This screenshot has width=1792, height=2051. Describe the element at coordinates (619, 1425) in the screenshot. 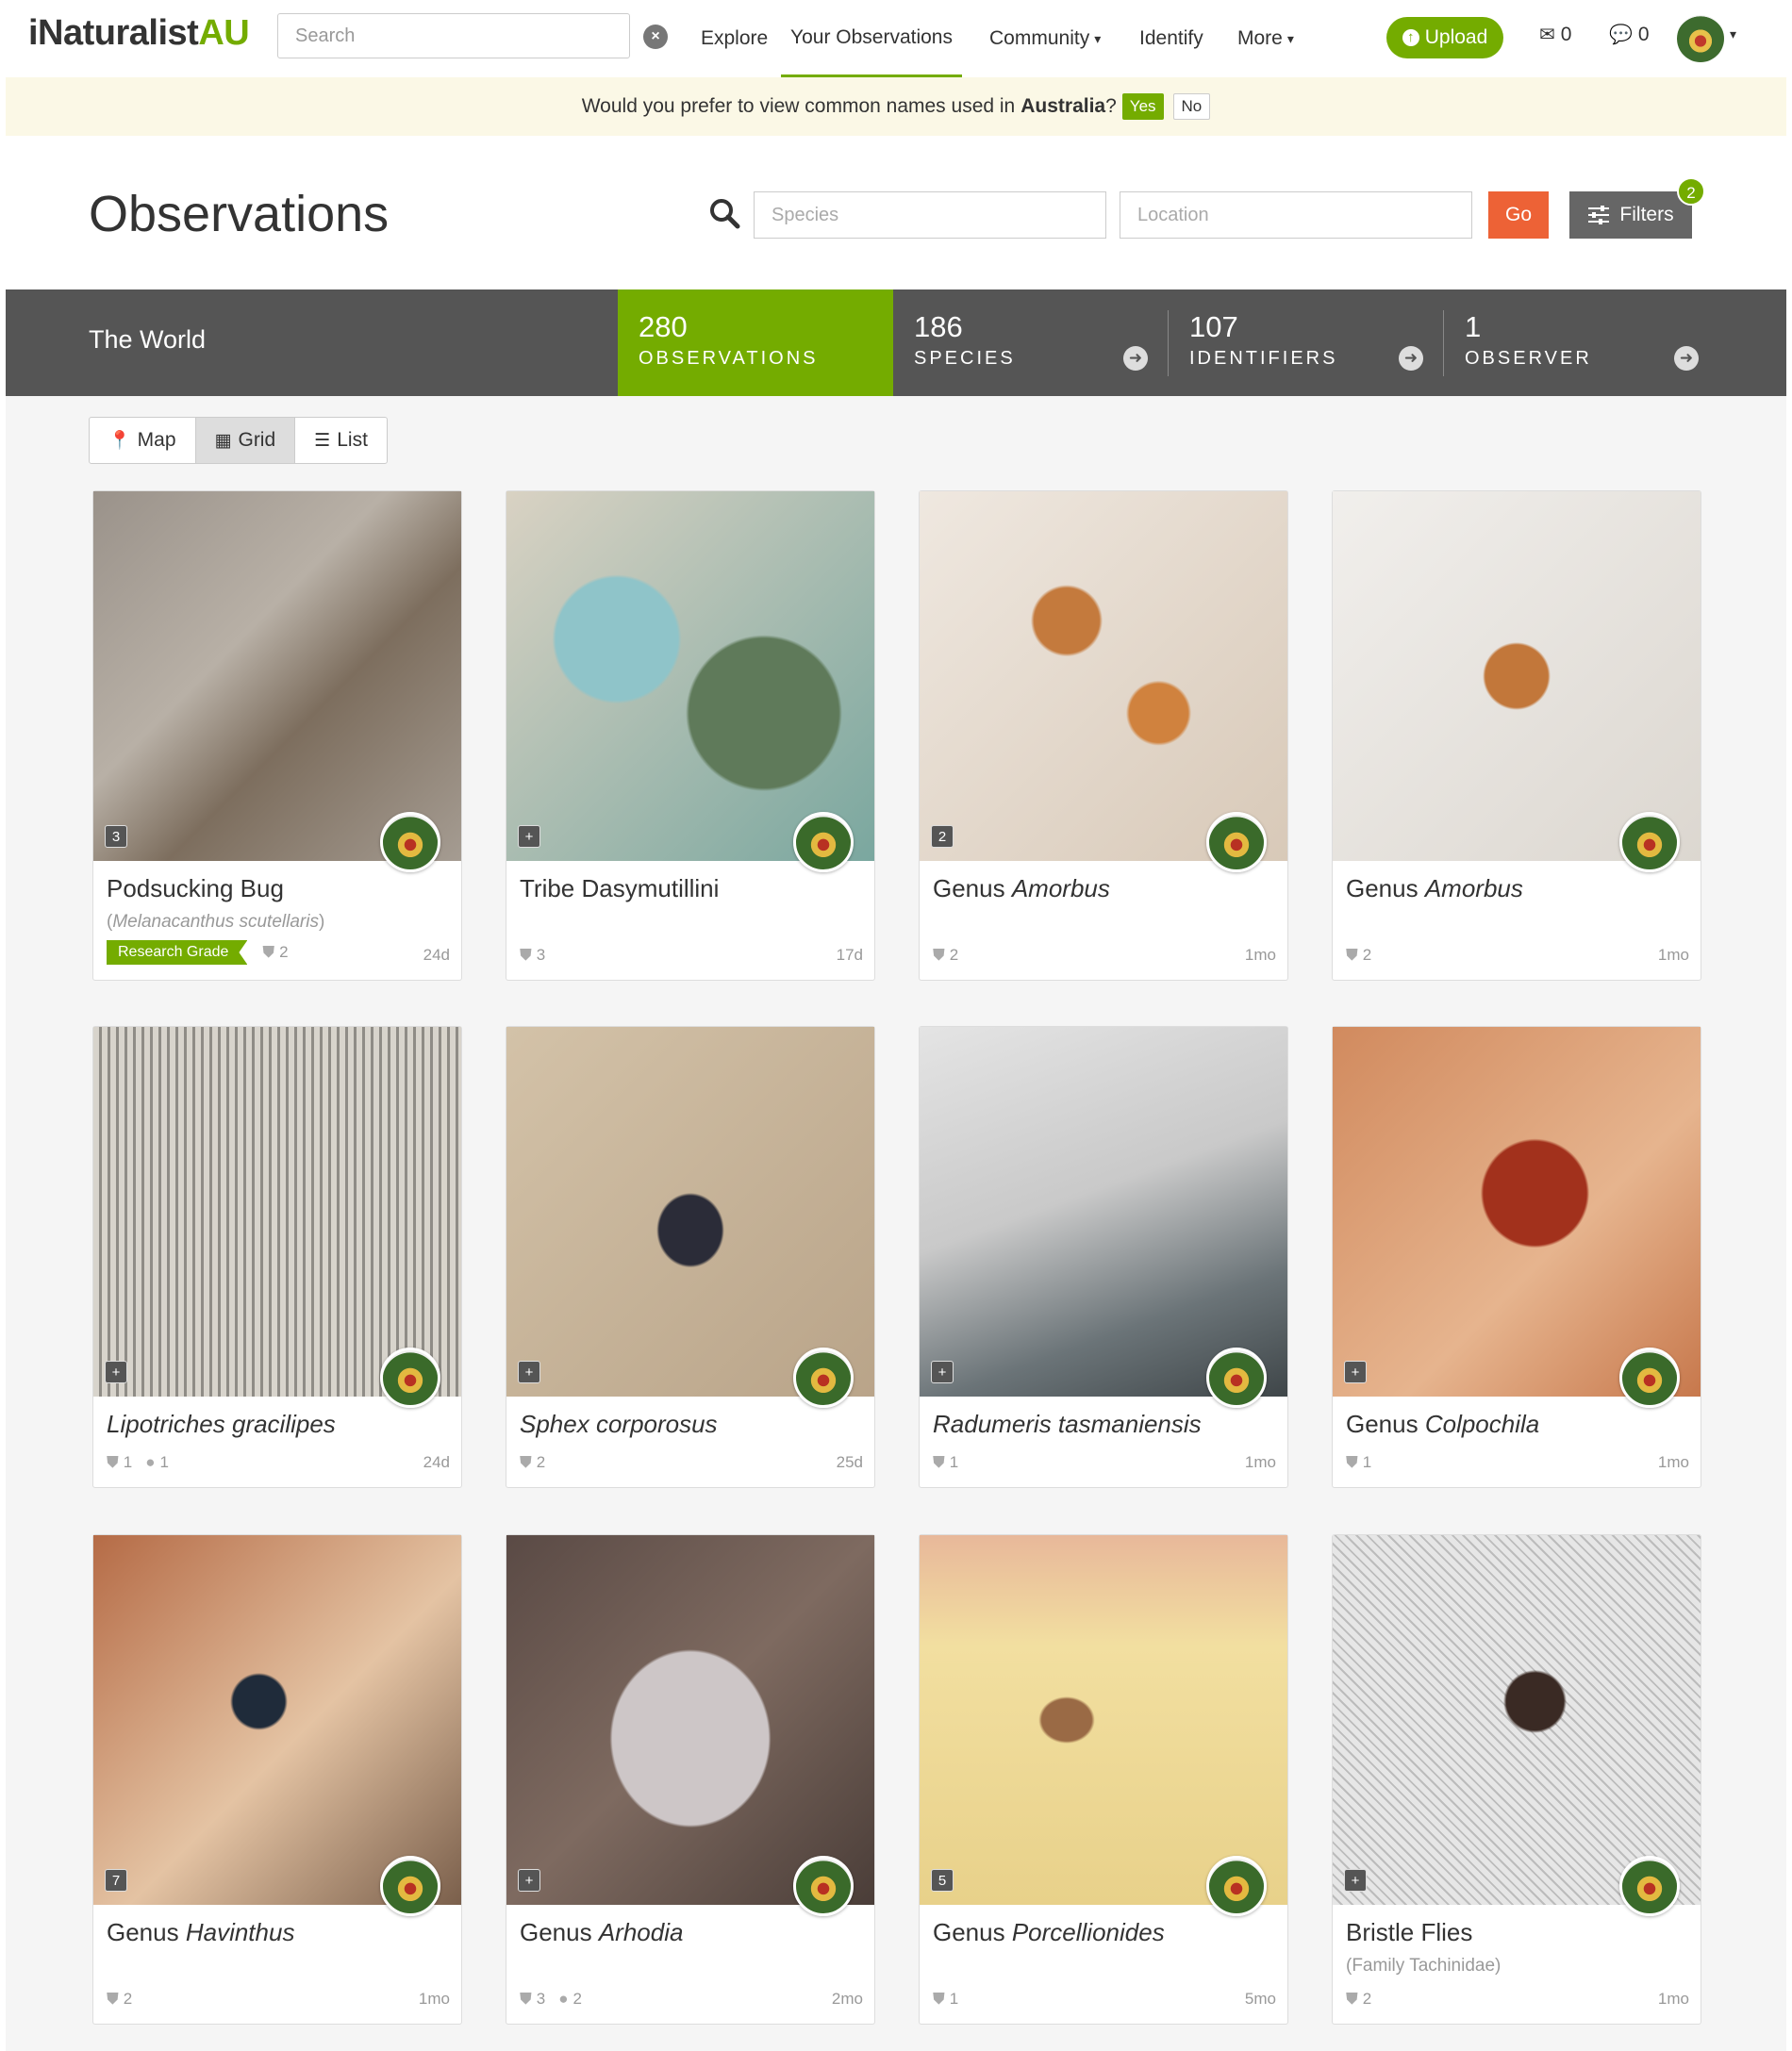

I see `observation-title: Sphex corporosus` at that location.